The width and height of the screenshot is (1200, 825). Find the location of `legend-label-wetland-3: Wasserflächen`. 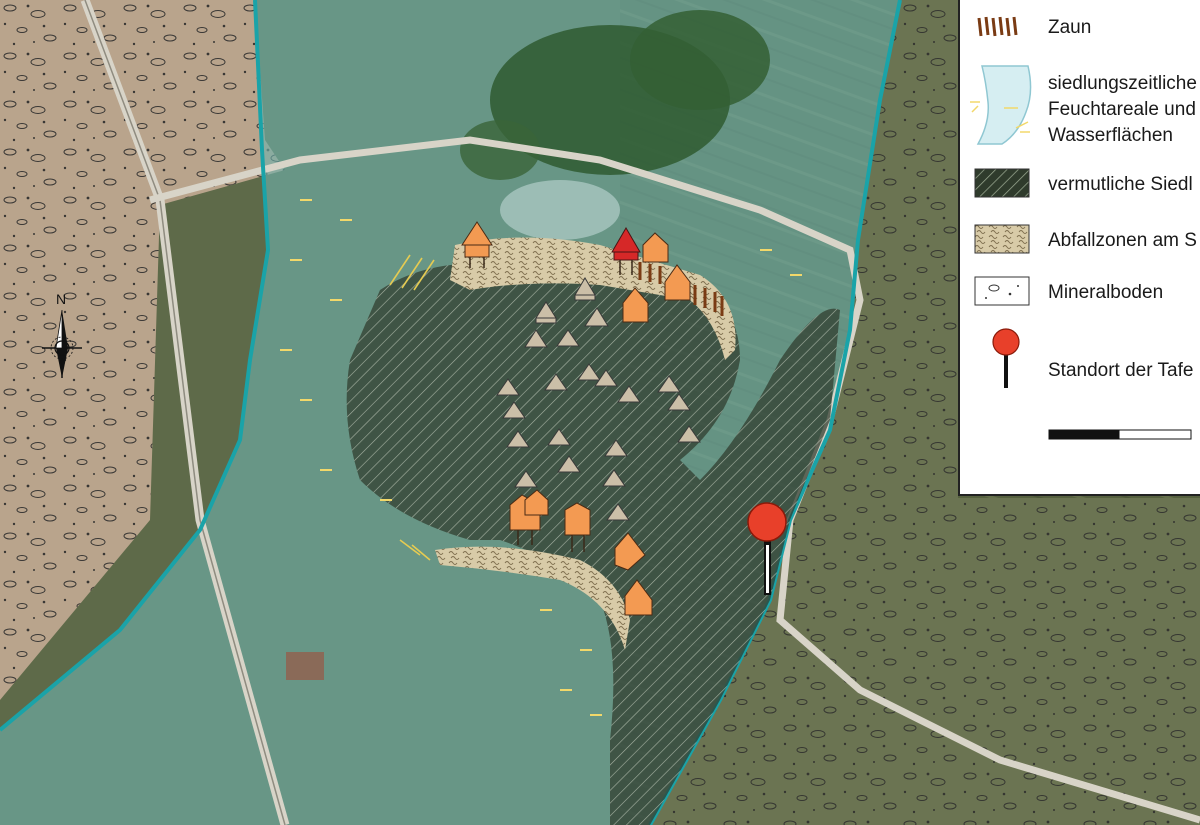

legend-label-wetland-3: Wasserflächen is located at coordinates (1110, 135).